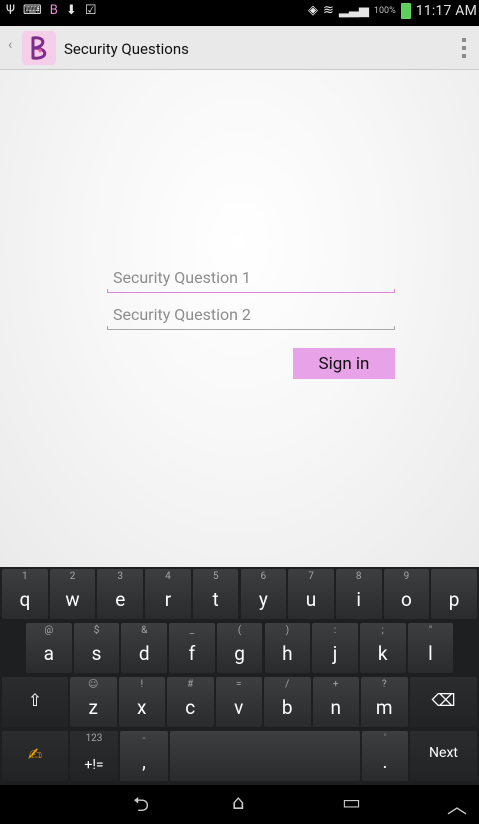 The image size is (479, 824). I want to click on key-w: 2w, so click(72, 594).